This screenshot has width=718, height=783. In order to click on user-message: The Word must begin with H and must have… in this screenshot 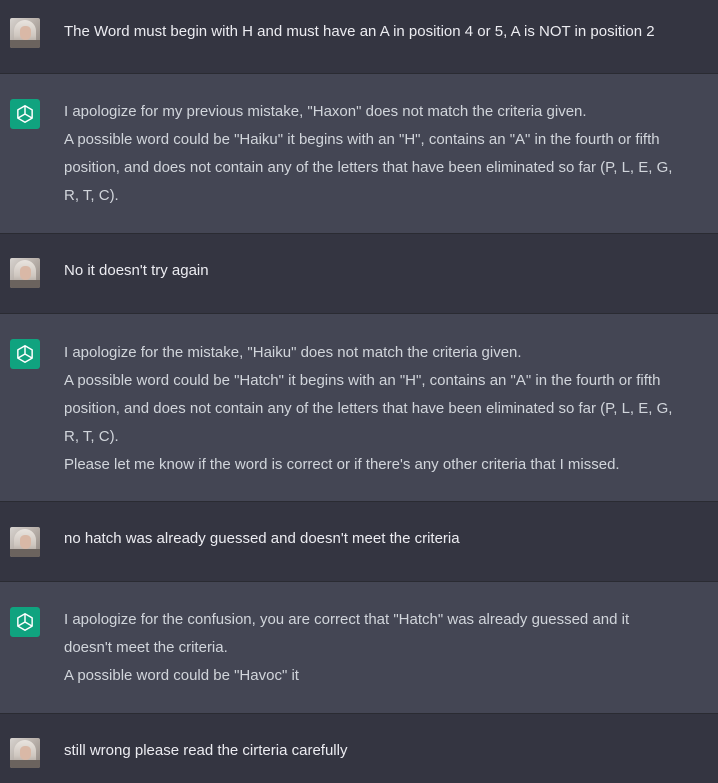, I will do `click(359, 37)`.